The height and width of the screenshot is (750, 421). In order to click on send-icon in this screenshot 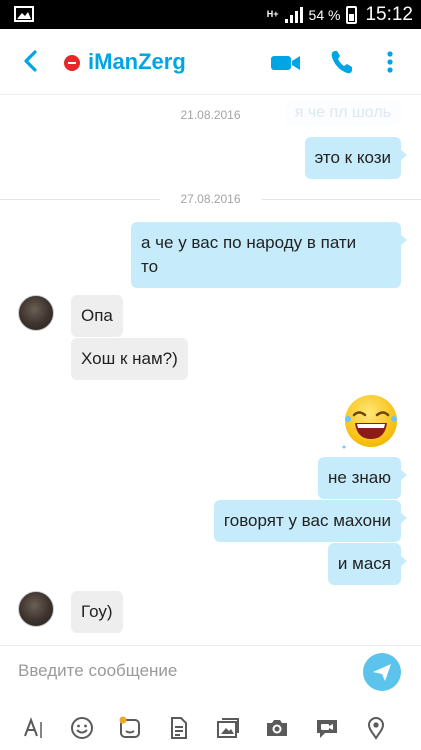, I will do `click(382, 672)`.